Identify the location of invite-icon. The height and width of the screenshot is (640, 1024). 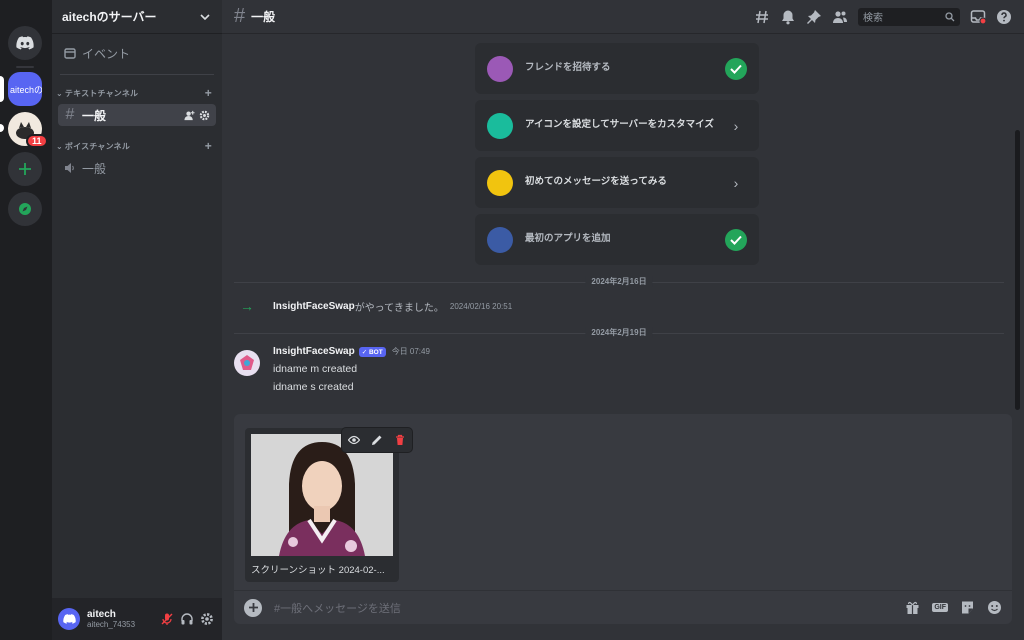
(500, 68).